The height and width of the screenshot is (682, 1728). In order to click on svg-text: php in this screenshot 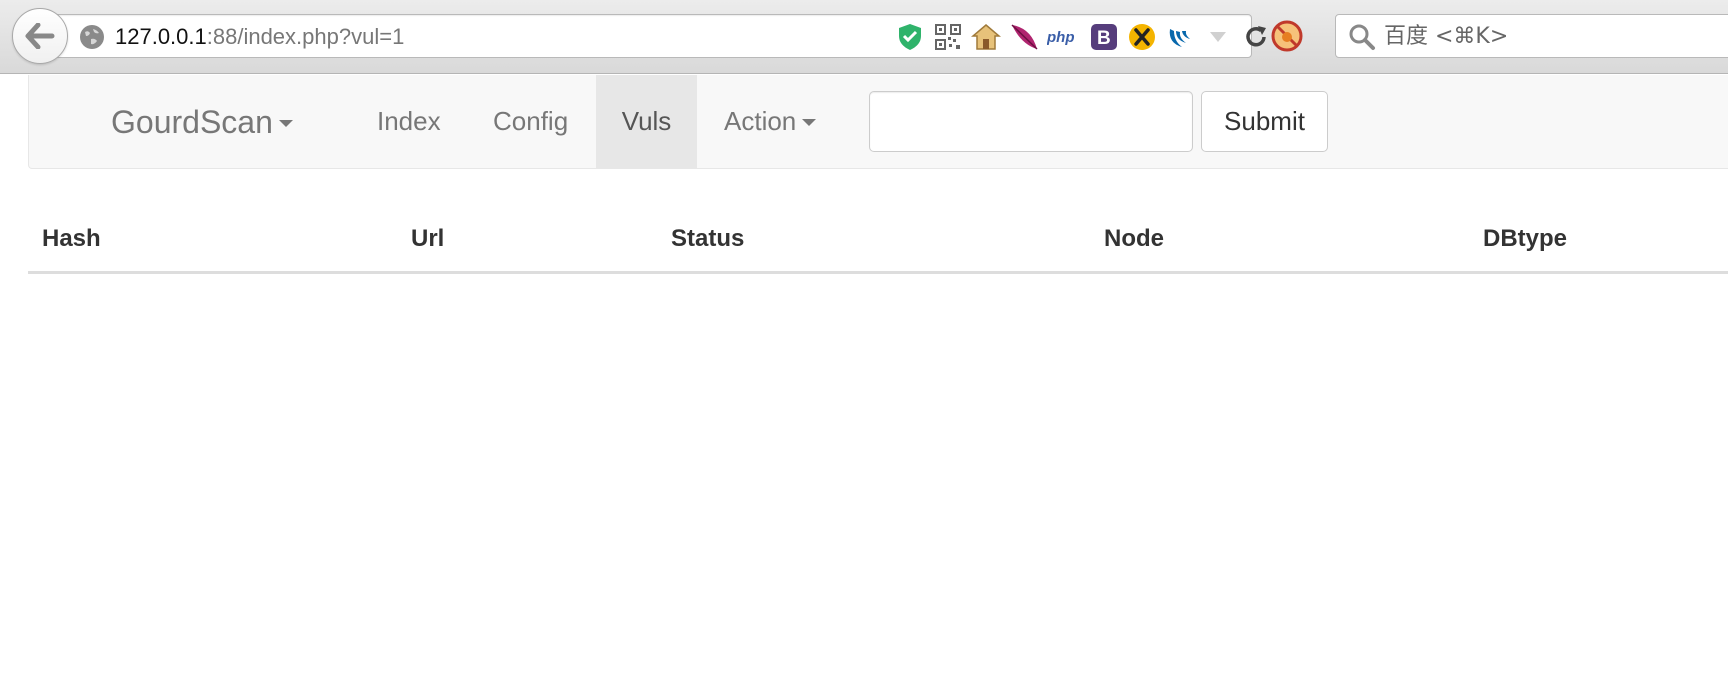, I will do `click(1061, 37)`.